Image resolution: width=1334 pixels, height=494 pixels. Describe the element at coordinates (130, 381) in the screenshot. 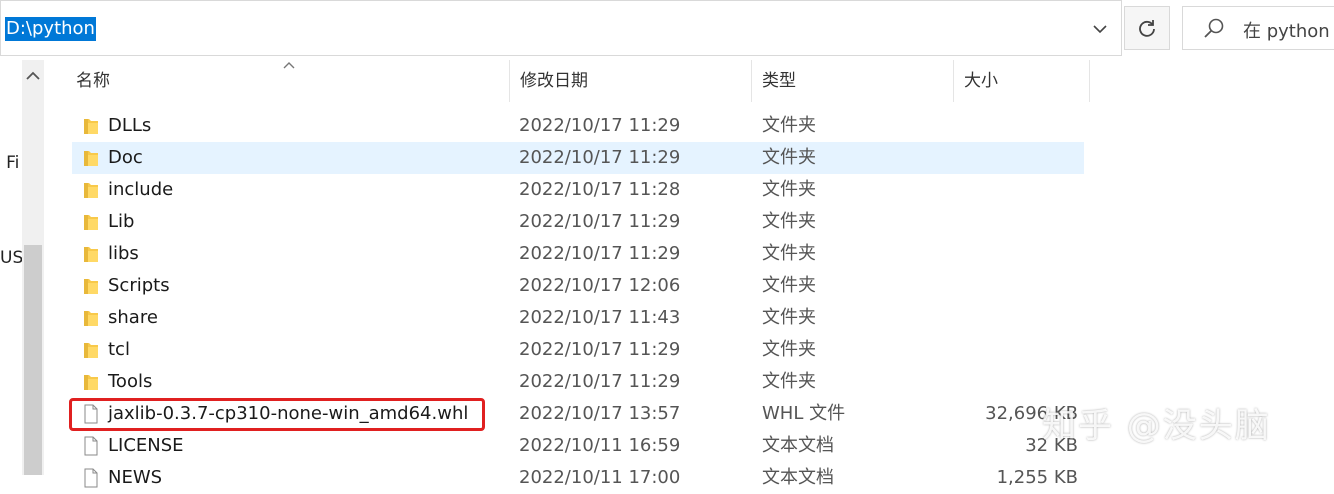

I see `file-name: Tools` at that location.